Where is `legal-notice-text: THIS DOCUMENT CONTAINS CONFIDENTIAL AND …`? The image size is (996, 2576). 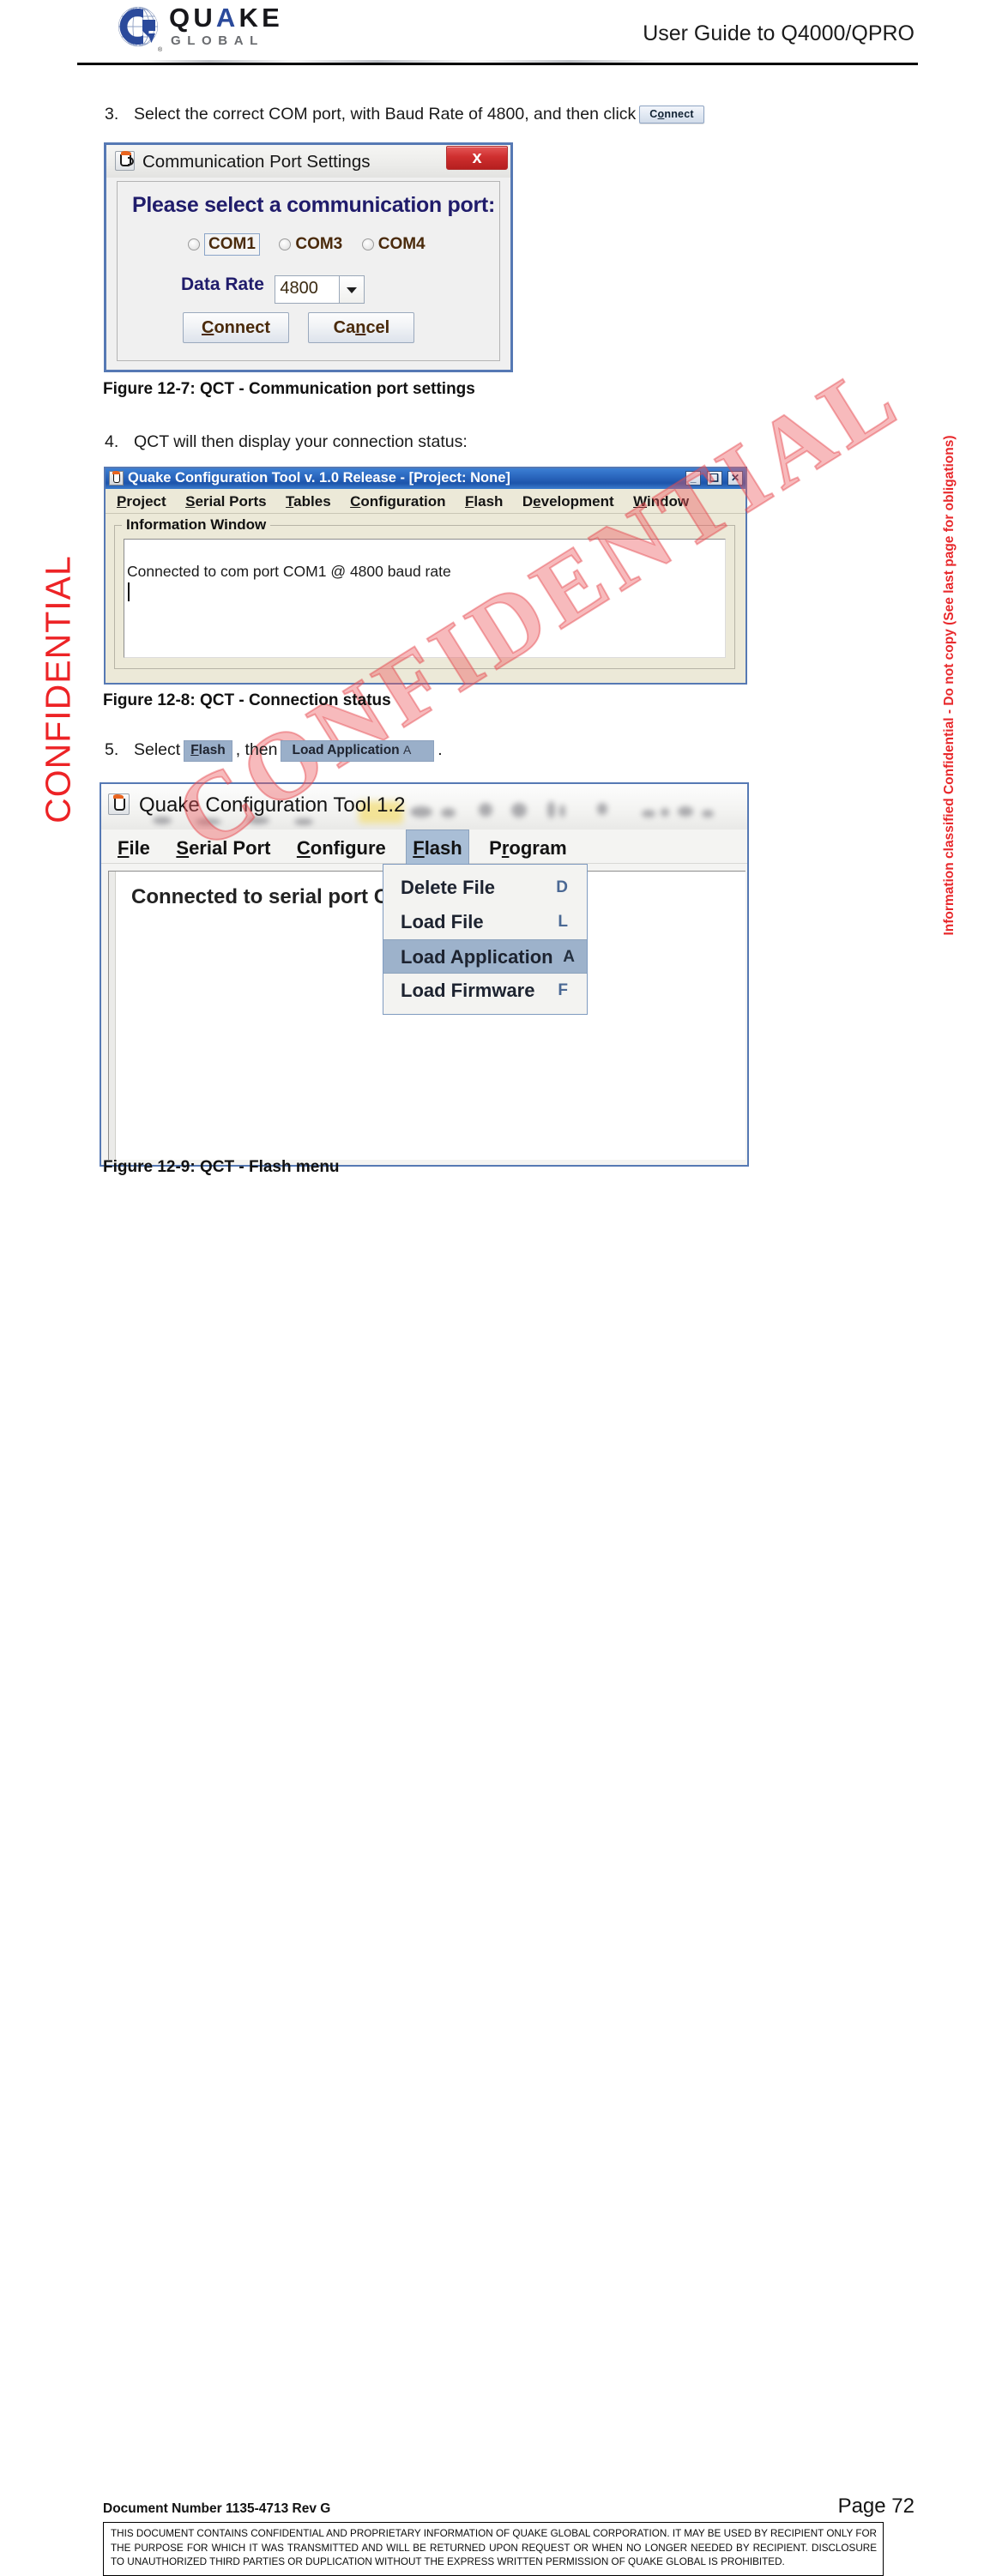
legal-notice-text: THIS DOCUMENT CONTAINS CONFIDENTIAL AND … is located at coordinates (494, 2548).